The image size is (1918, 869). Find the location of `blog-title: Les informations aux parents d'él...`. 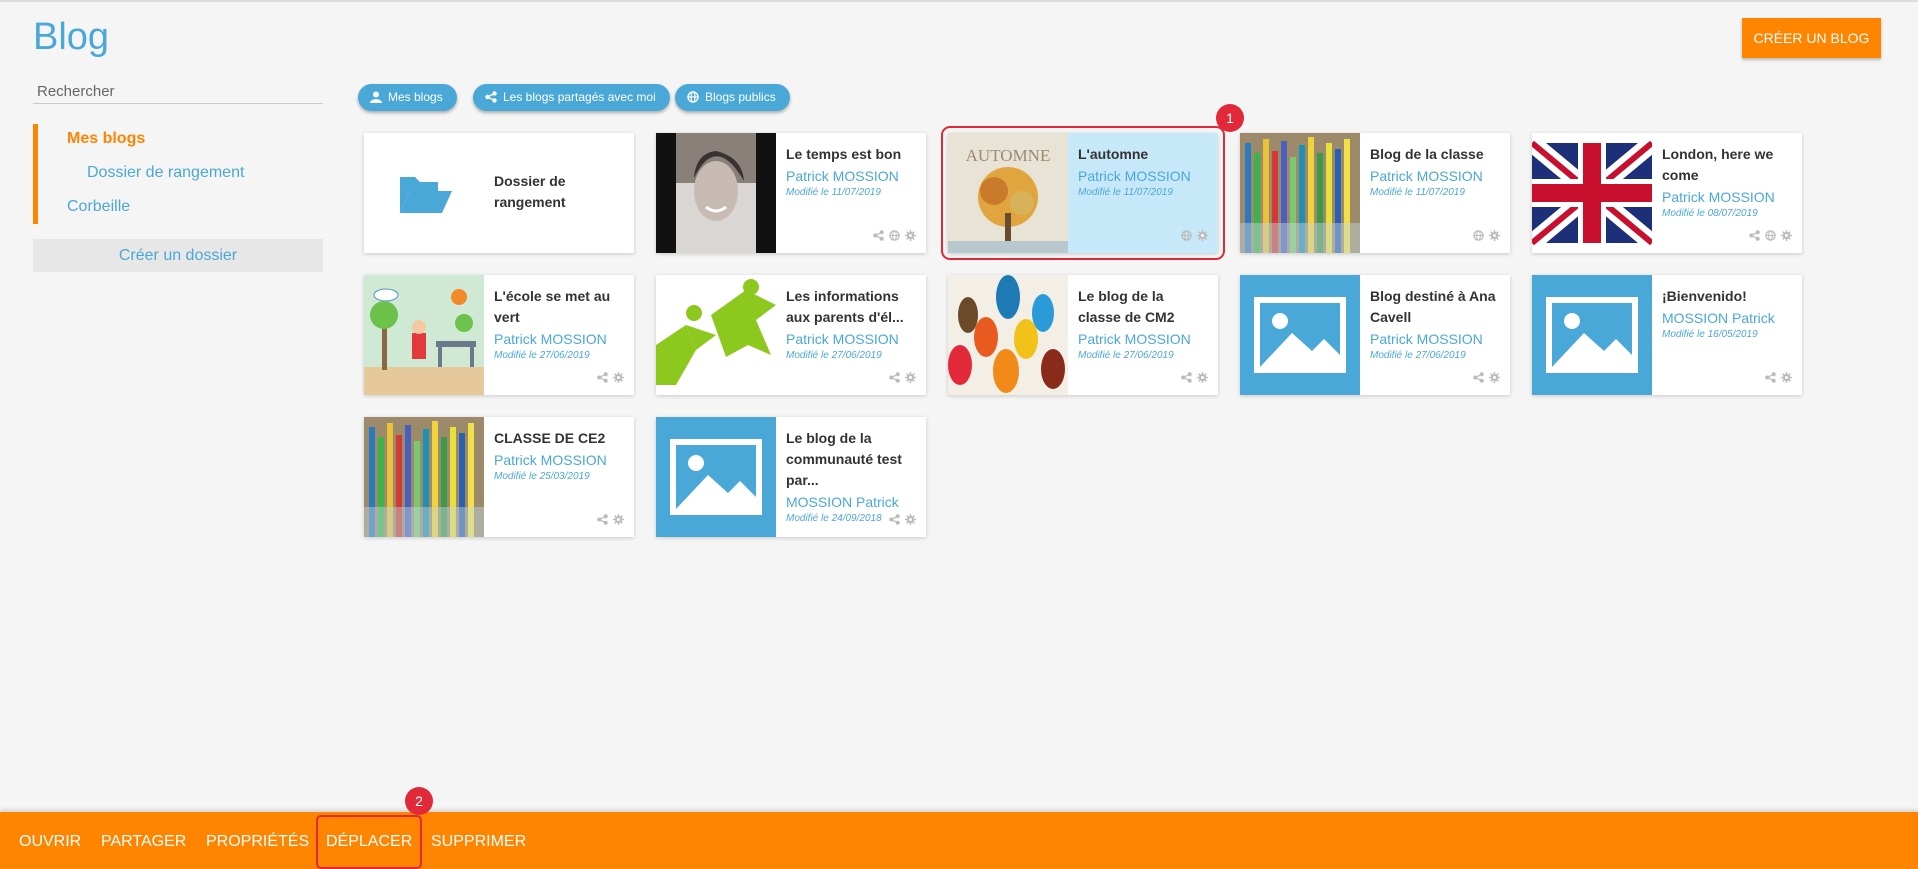

blog-title: Les informations aux parents d'él... is located at coordinates (845, 306).